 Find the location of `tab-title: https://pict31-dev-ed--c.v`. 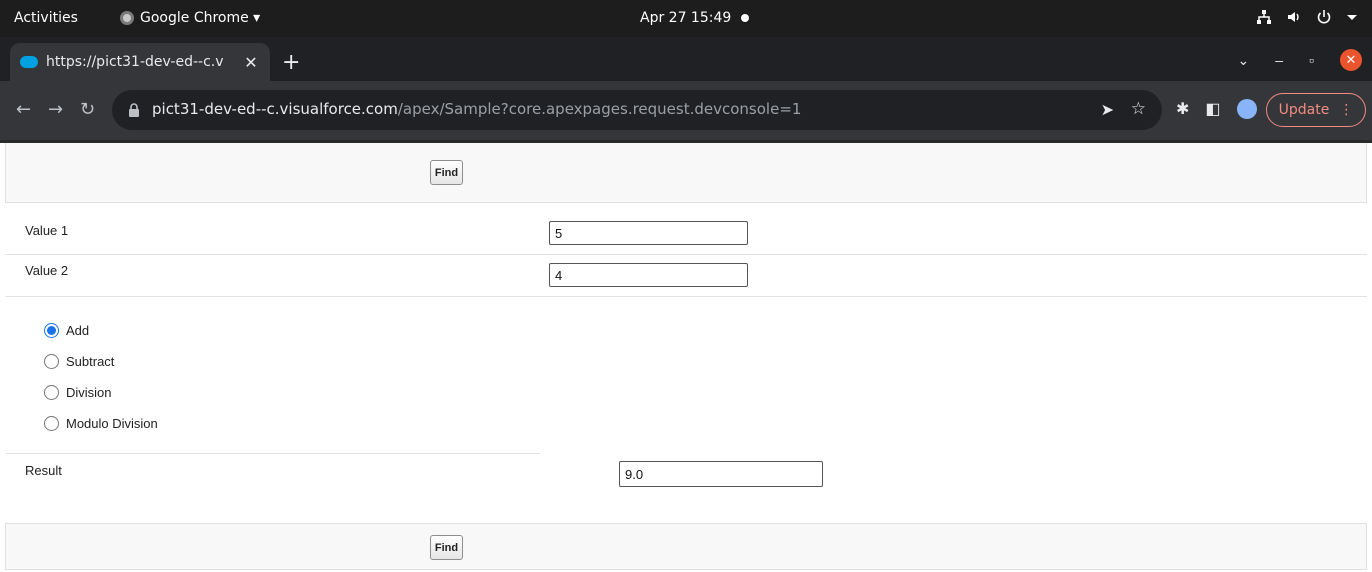

tab-title: https://pict31-dev-ed--c.v is located at coordinates (135, 62).